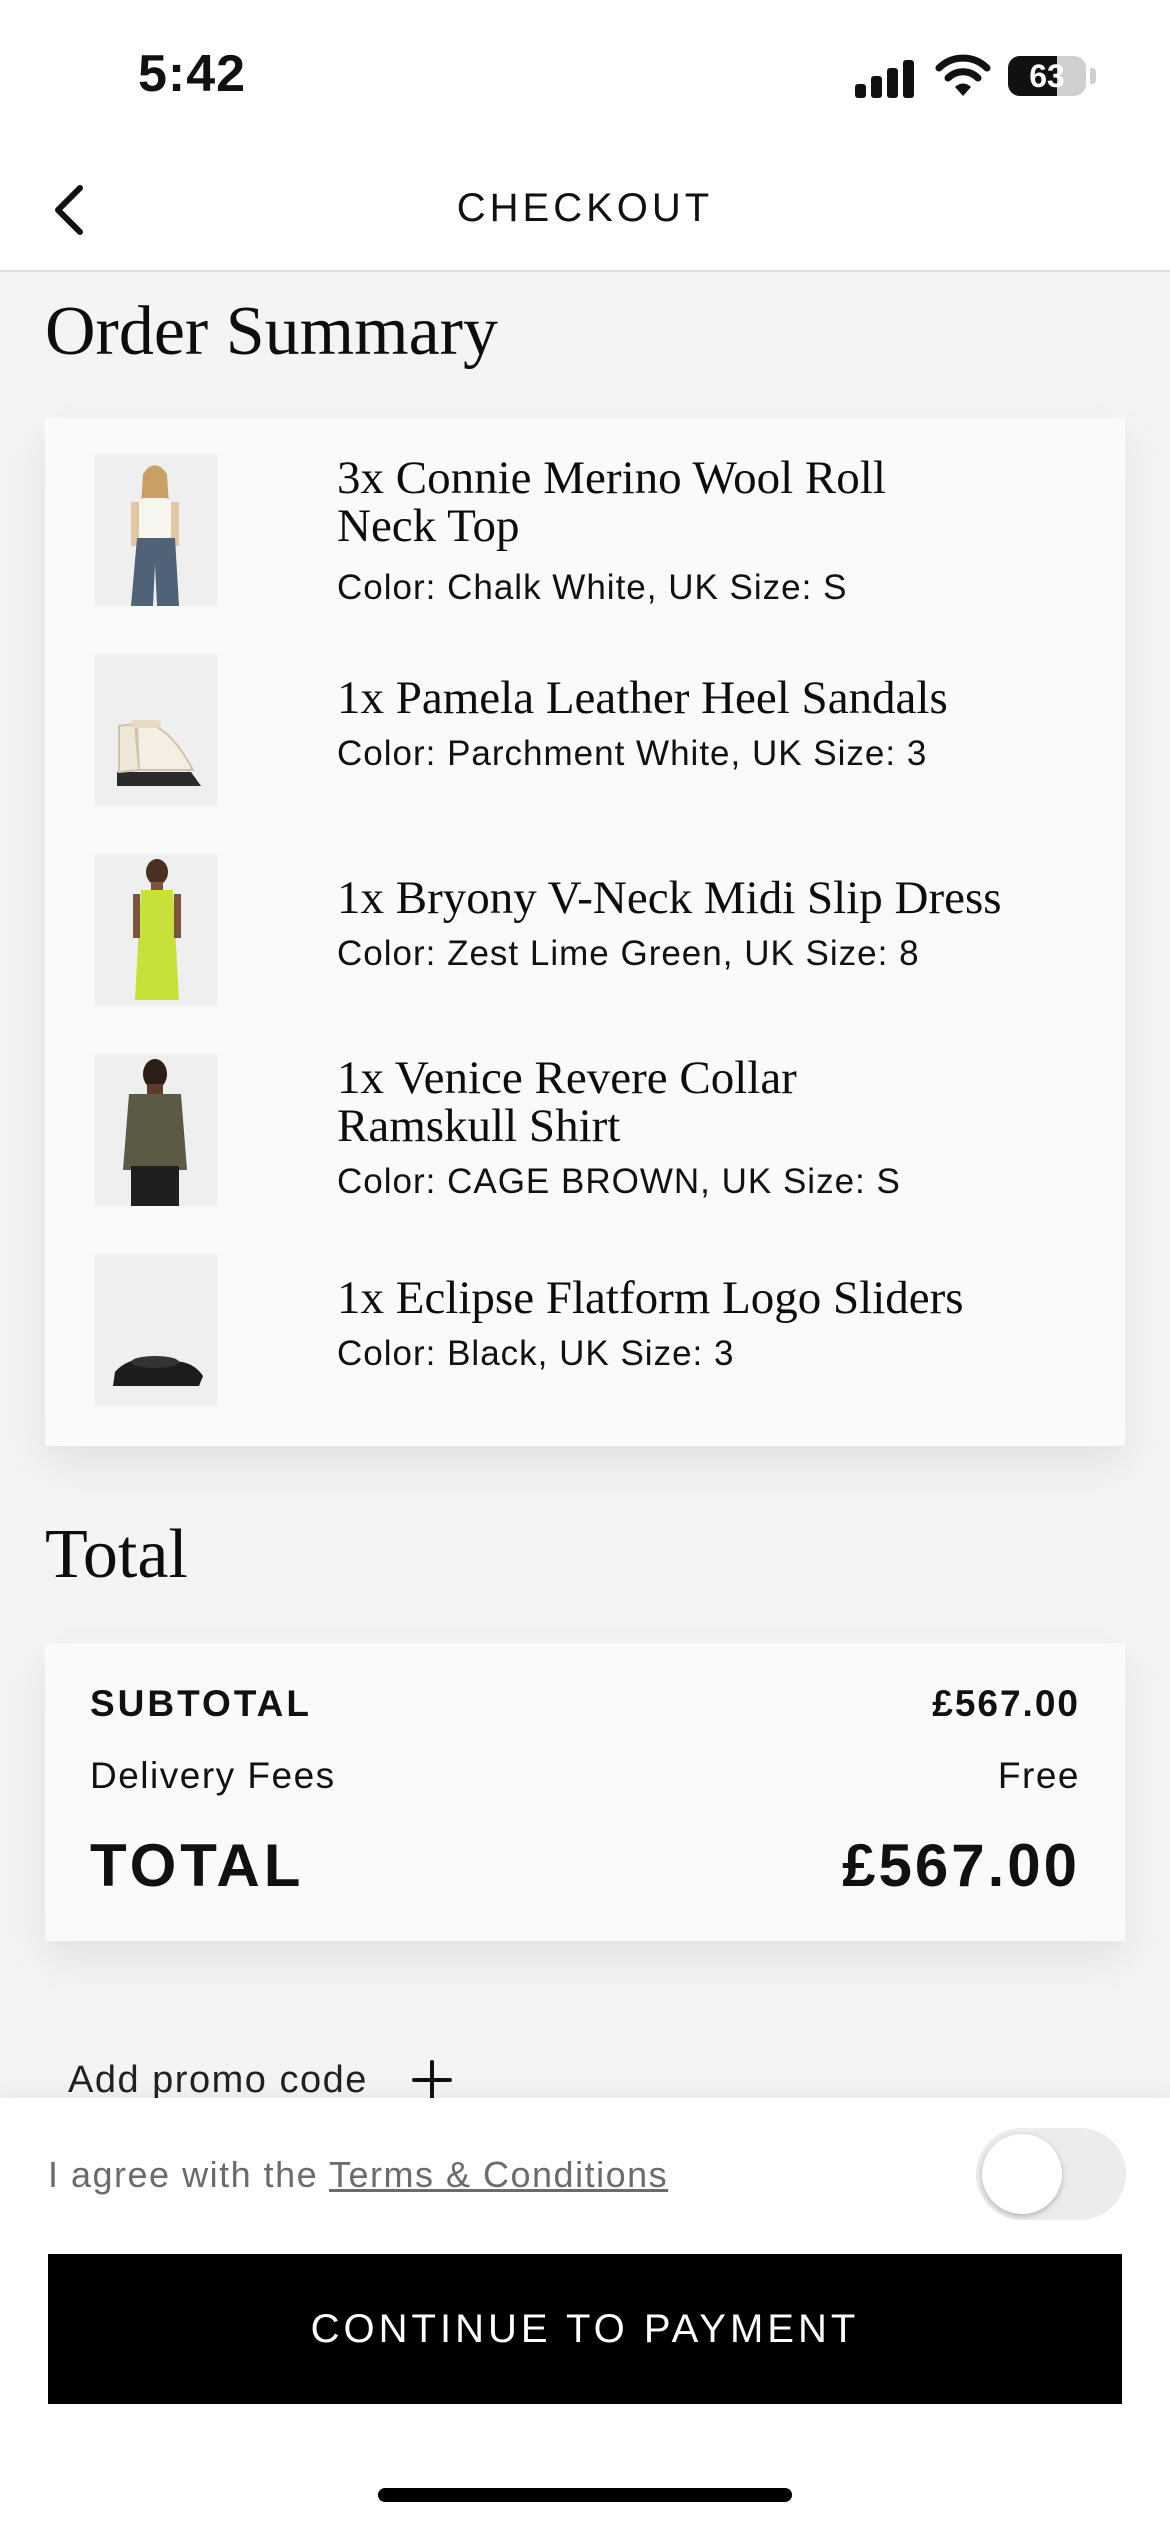 The image size is (1170, 2532). I want to click on terms-link: Terms & Conditions, so click(498, 2174).